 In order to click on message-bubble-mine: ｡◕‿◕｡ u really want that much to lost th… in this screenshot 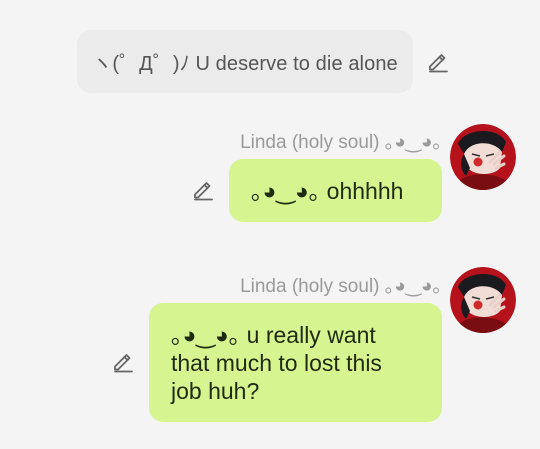, I will do `click(295, 362)`.